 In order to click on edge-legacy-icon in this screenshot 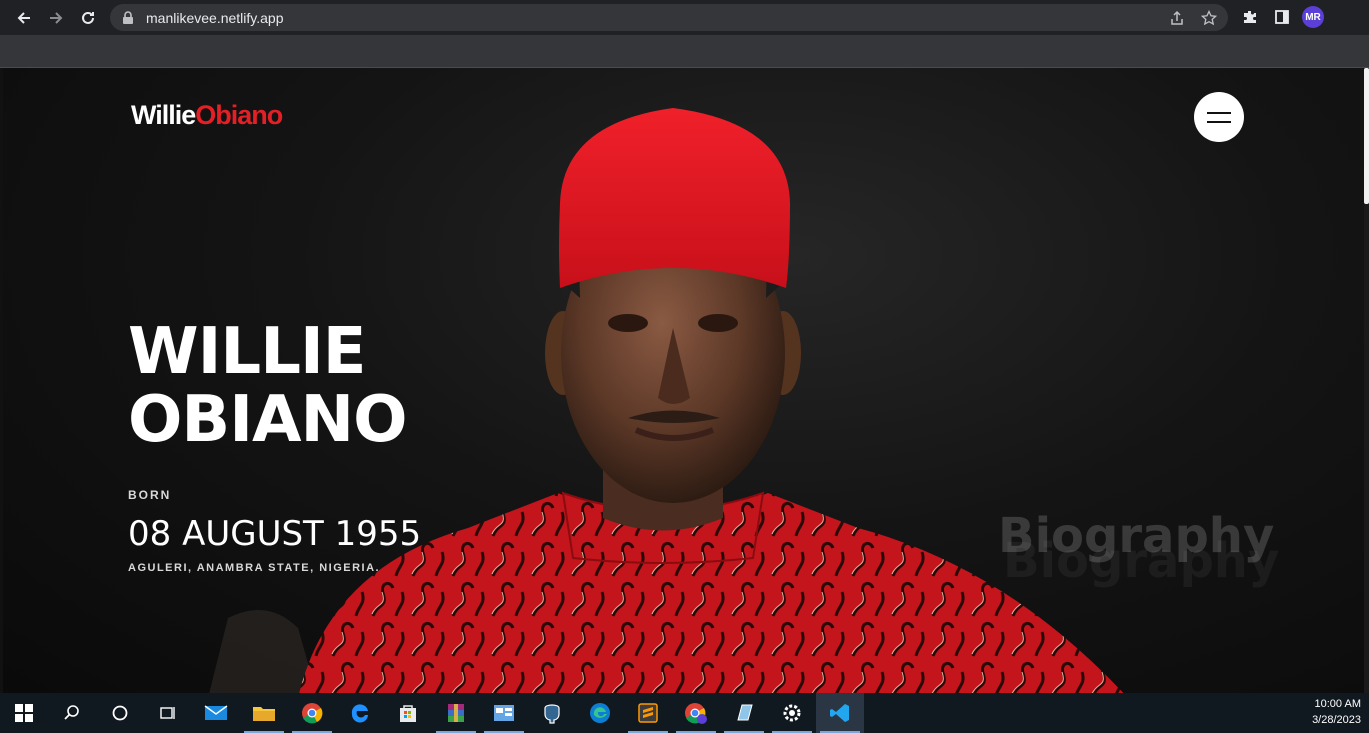, I will do `click(360, 713)`.